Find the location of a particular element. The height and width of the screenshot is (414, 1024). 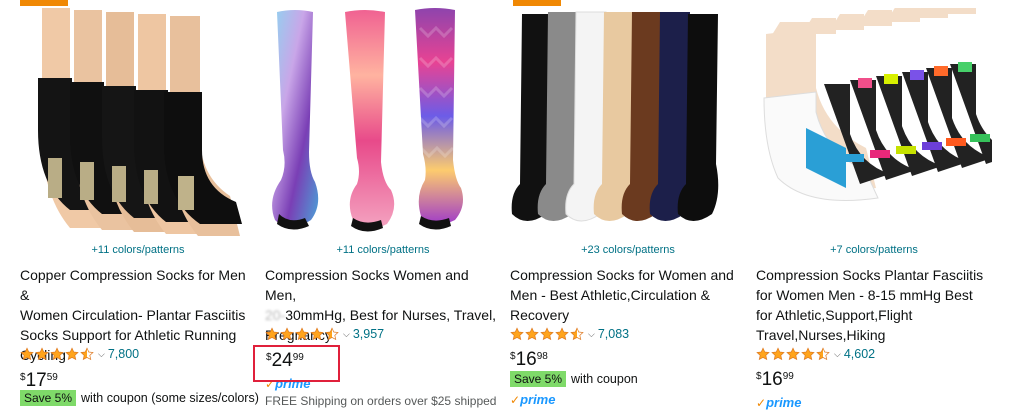

colors-patterns-link: +7 colors/patterns is located at coordinates (874, 250).